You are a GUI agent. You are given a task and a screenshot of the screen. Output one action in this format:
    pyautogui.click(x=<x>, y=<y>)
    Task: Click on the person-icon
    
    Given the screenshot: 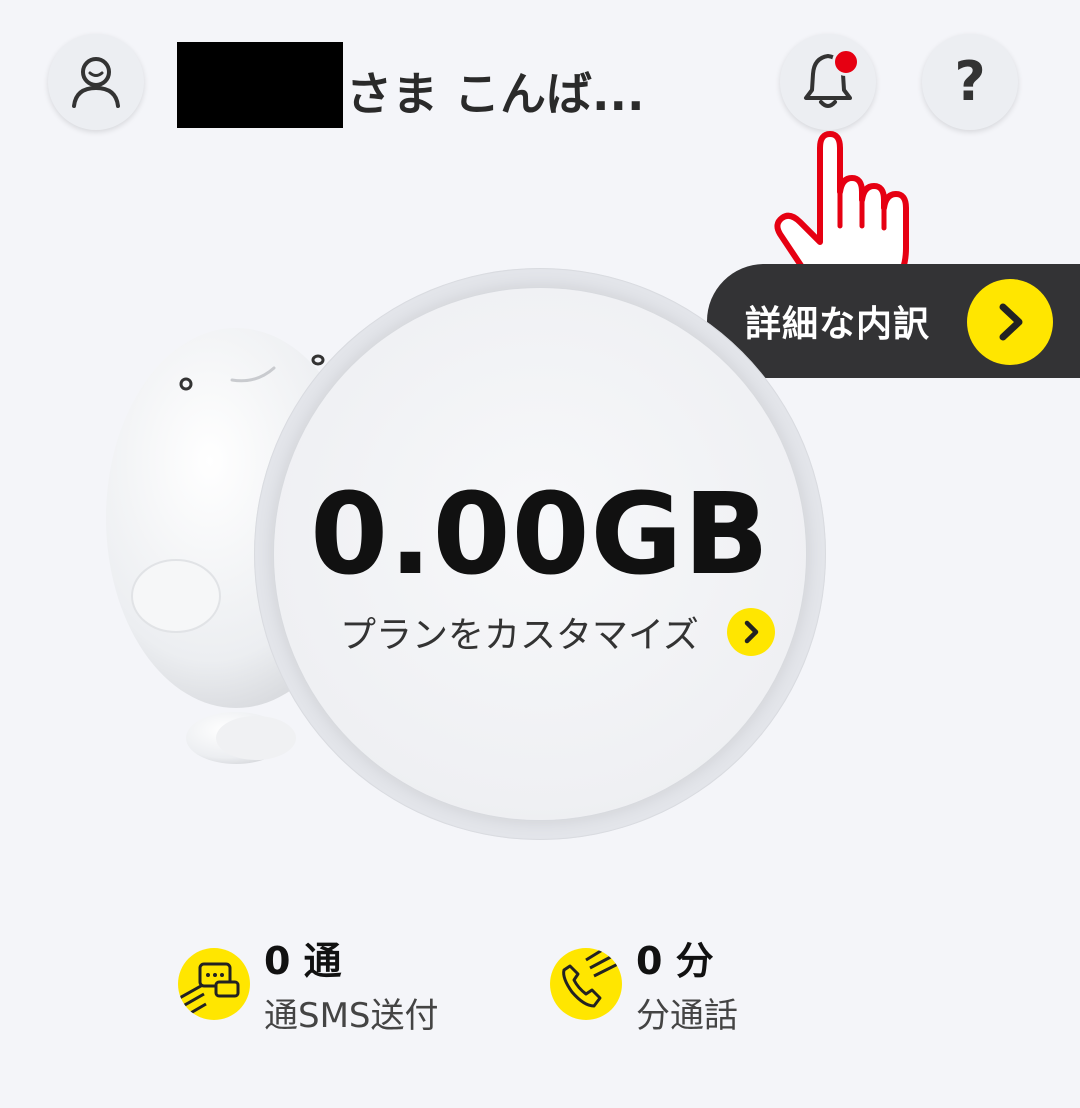 What is the action you would take?
    pyautogui.click(x=96, y=82)
    